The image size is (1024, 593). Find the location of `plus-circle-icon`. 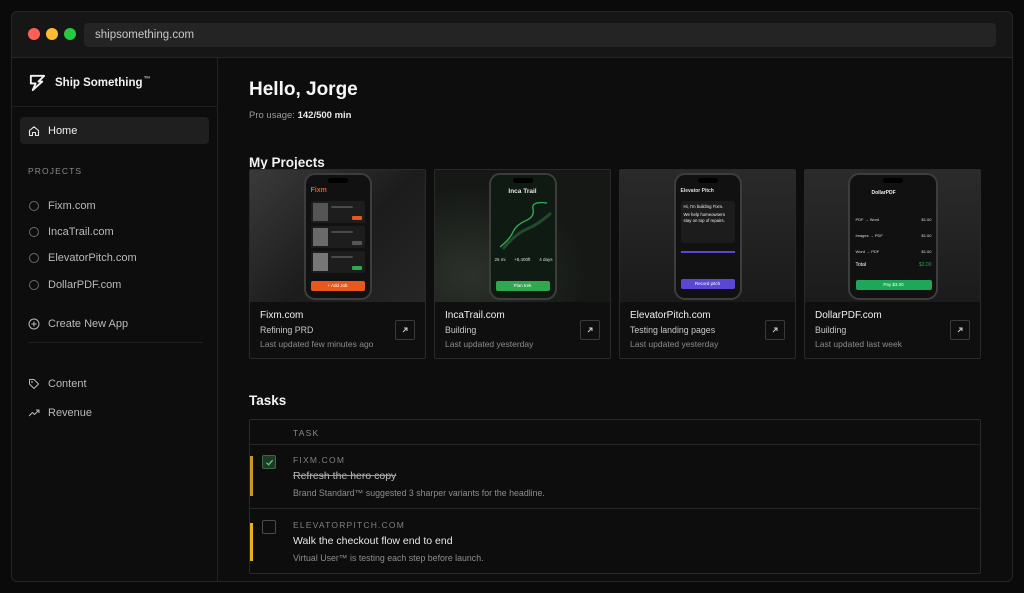

plus-circle-icon is located at coordinates (34, 324).